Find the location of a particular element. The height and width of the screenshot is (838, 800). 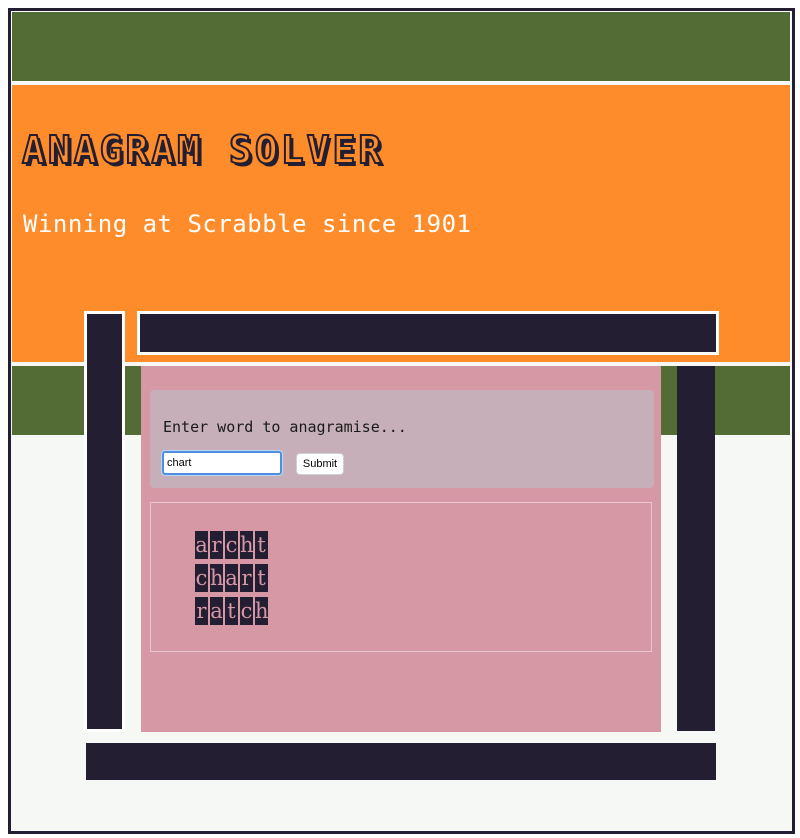

bottom-dark-bar is located at coordinates (401, 761).